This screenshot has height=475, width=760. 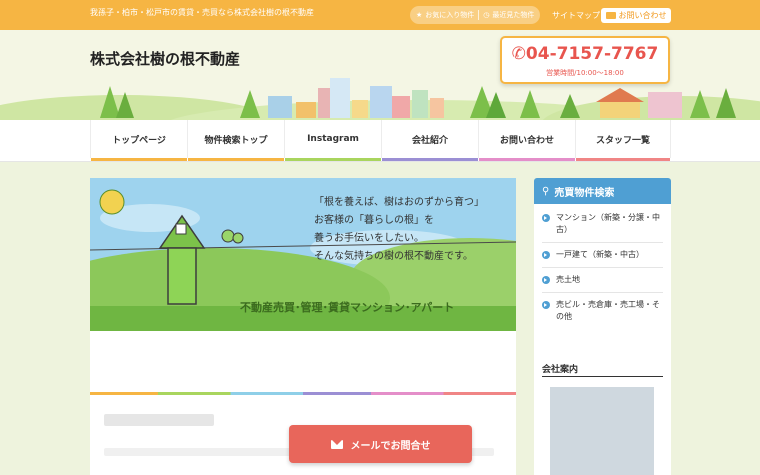 What do you see at coordinates (602, 280) in the screenshot?
I see `sidebar-item-land: 売土地` at bounding box center [602, 280].